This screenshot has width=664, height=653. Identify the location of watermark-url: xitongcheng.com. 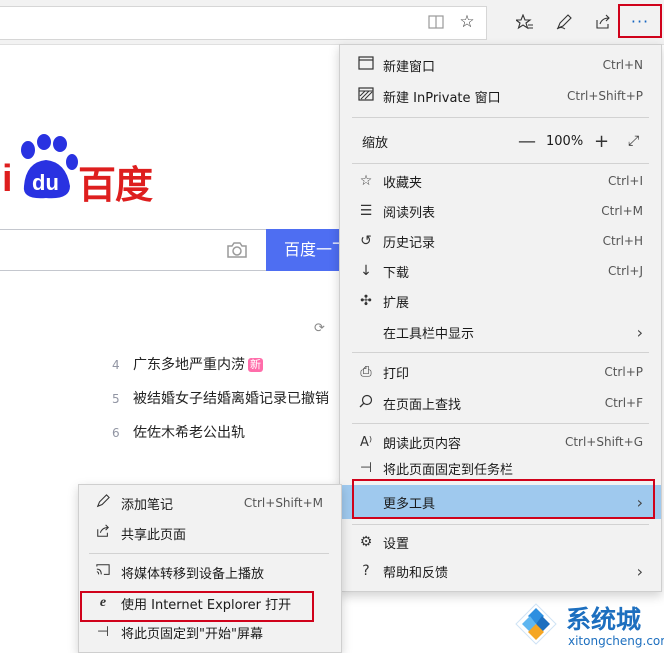
(616, 641).